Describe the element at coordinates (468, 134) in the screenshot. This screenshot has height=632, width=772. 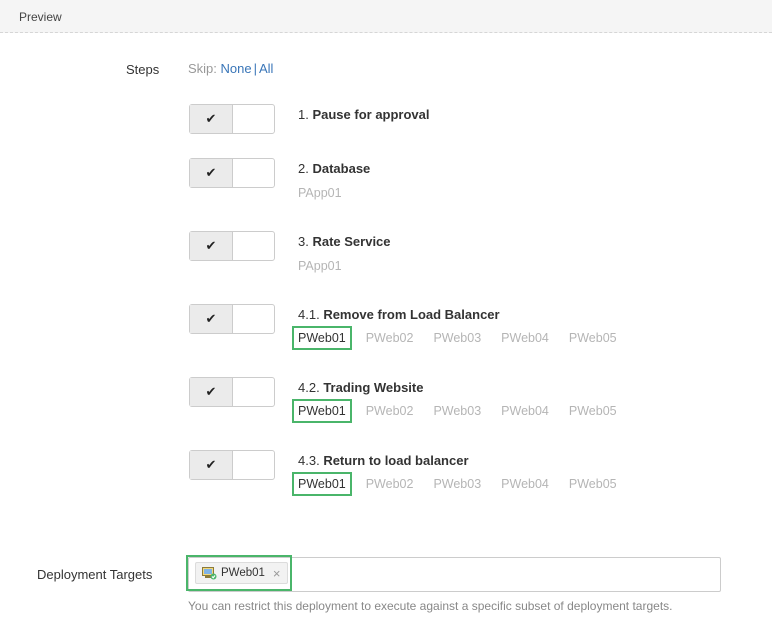
I see `step-row: ✔ 1. Pause for approval` at that location.